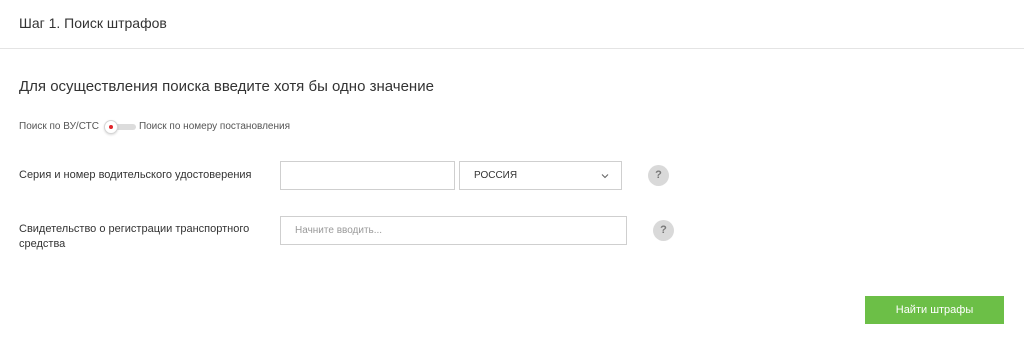 This screenshot has width=1024, height=349. What do you see at coordinates (367, 175) in the screenshot?
I see `license-number-input` at bounding box center [367, 175].